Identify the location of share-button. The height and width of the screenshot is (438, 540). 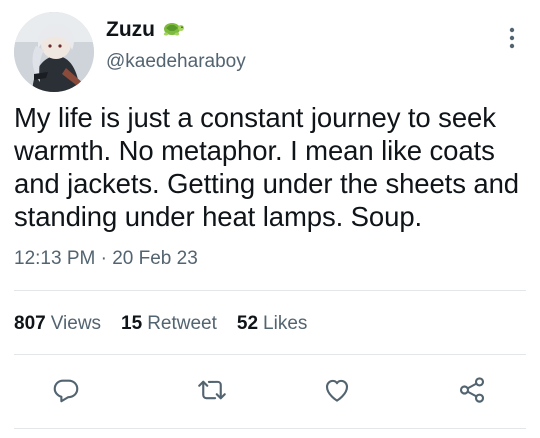
(472, 390).